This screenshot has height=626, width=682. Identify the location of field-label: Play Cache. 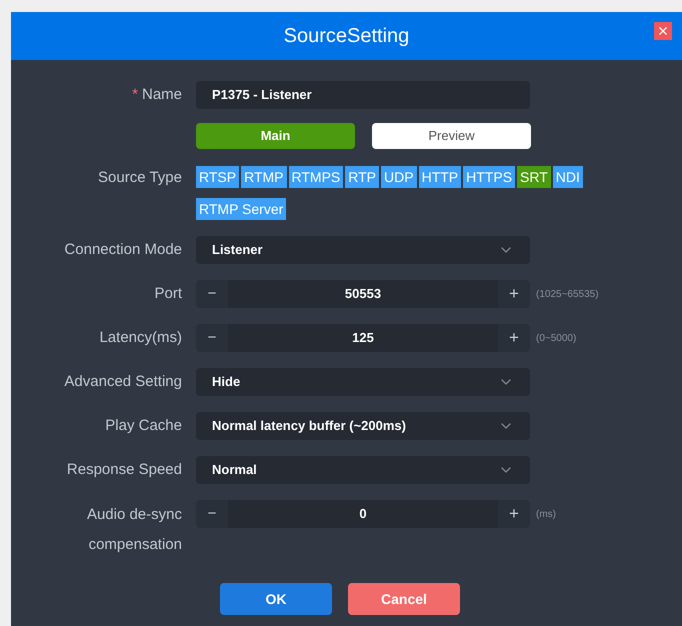
(143, 425).